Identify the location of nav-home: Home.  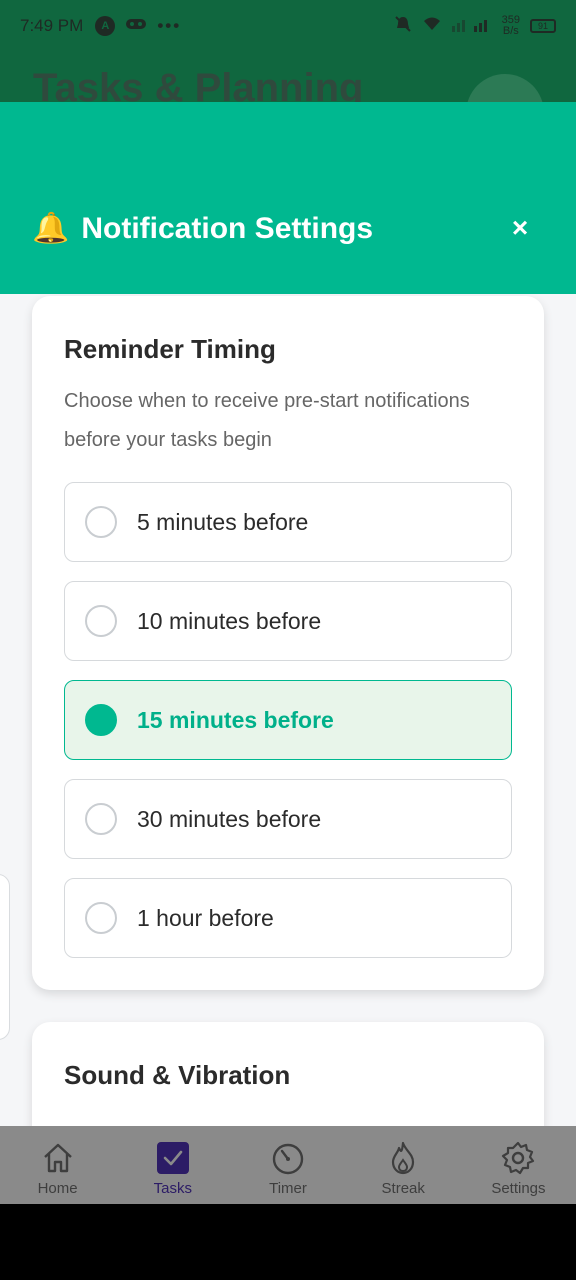
(57, 1165).